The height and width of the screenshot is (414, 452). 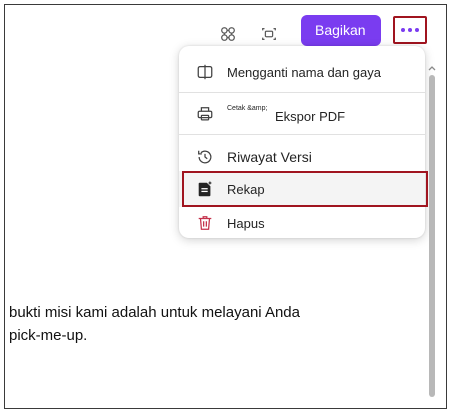 I want to click on menu-item-delete: Hapus, so click(x=302, y=223).